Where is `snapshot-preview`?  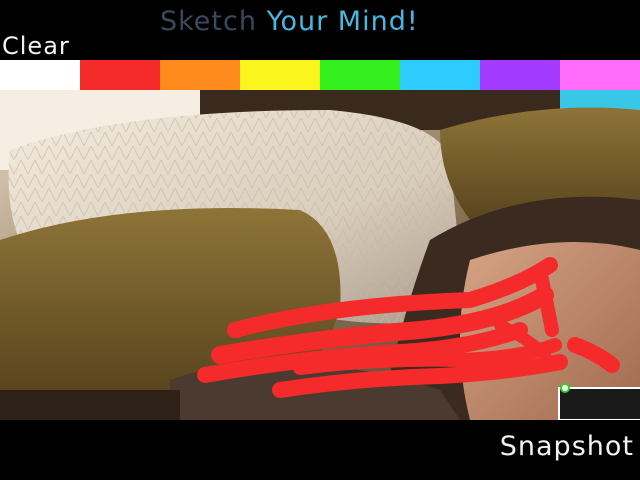
snapshot-preview is located at coordinates (599, 404).